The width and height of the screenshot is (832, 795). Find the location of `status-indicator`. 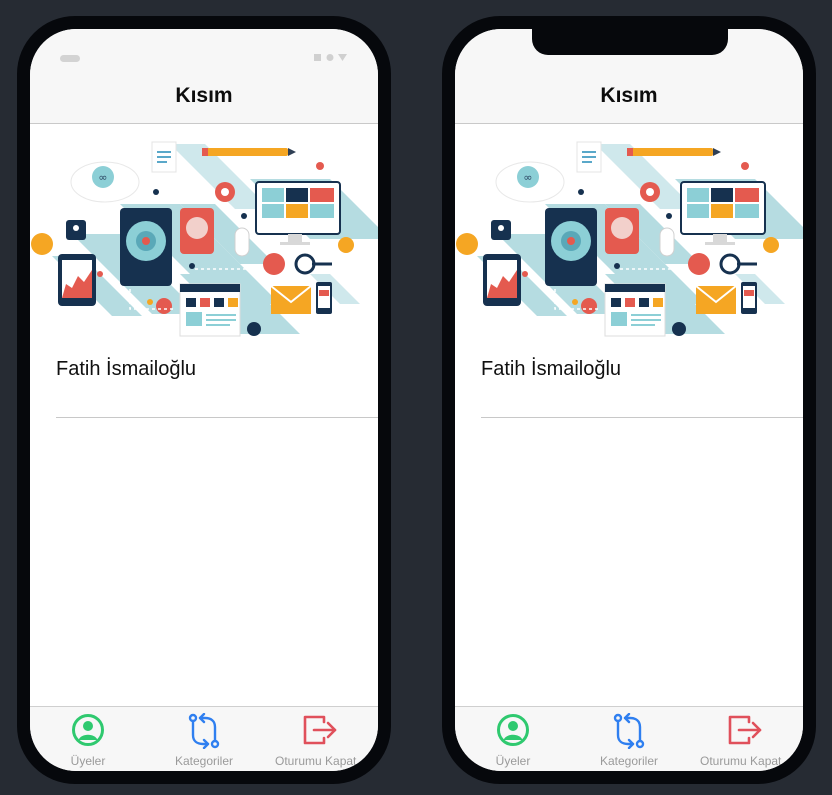

status-indicator is located at coordinates (70, 58).